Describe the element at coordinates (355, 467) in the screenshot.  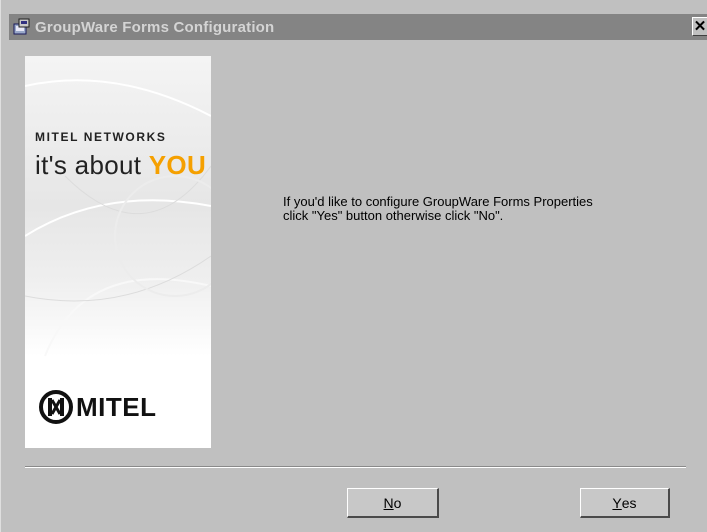
I see `button-separator` at that location.